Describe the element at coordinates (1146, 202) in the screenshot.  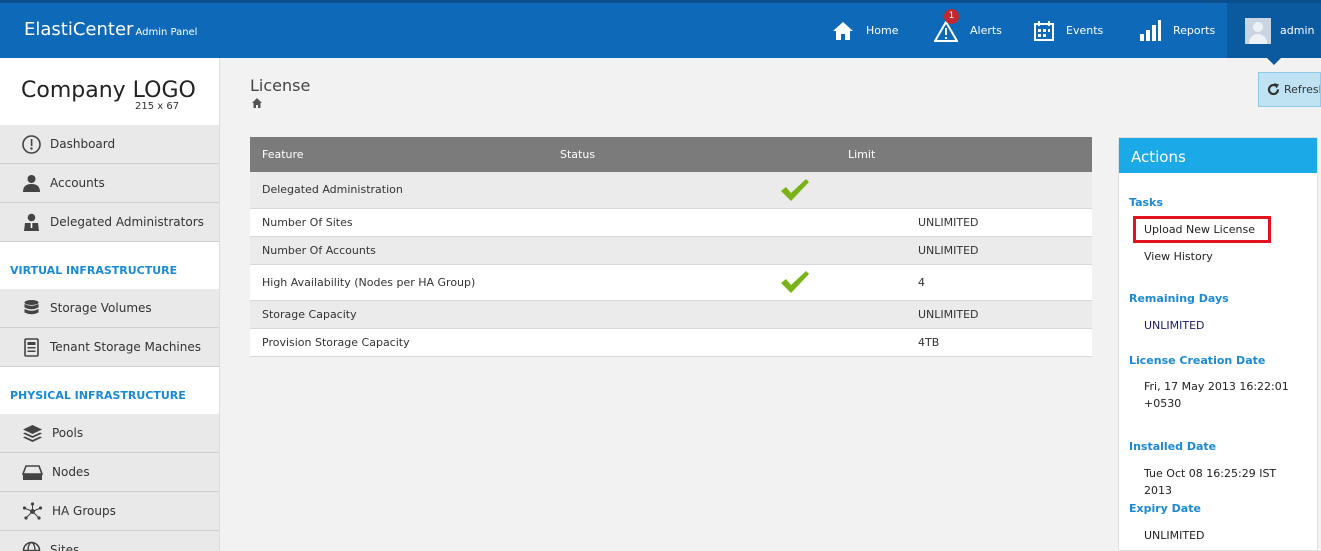
I see `tasks-label: Tasks` at that location.